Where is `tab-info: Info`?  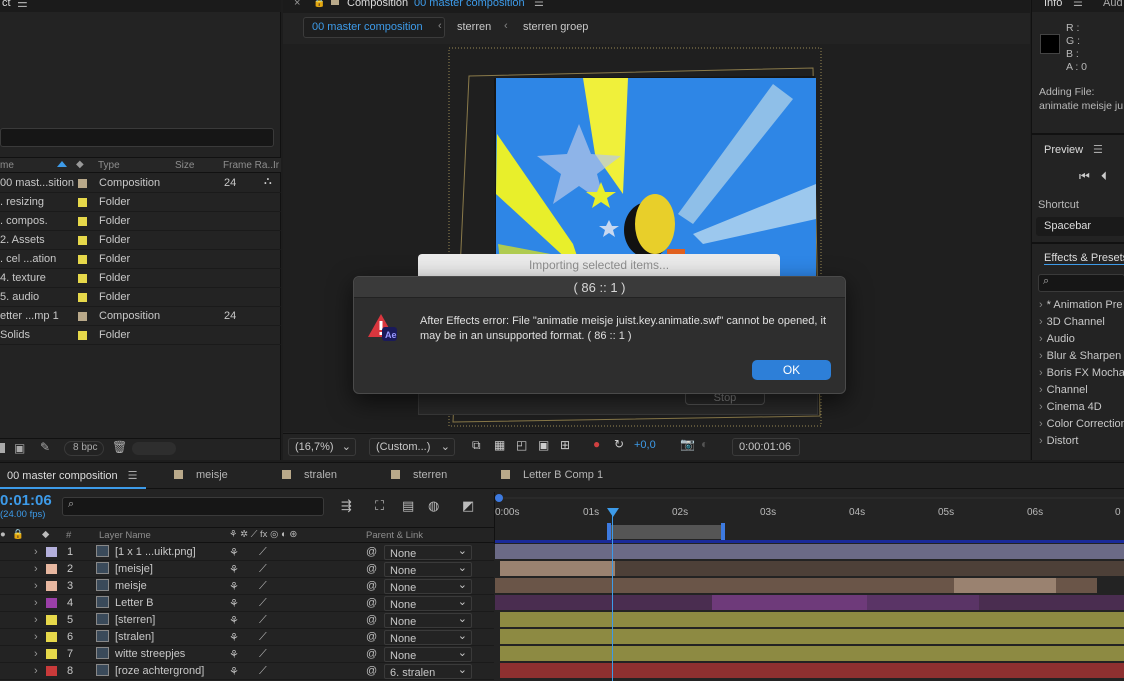
tab-info: Info is located at coordinates (1053, 4).